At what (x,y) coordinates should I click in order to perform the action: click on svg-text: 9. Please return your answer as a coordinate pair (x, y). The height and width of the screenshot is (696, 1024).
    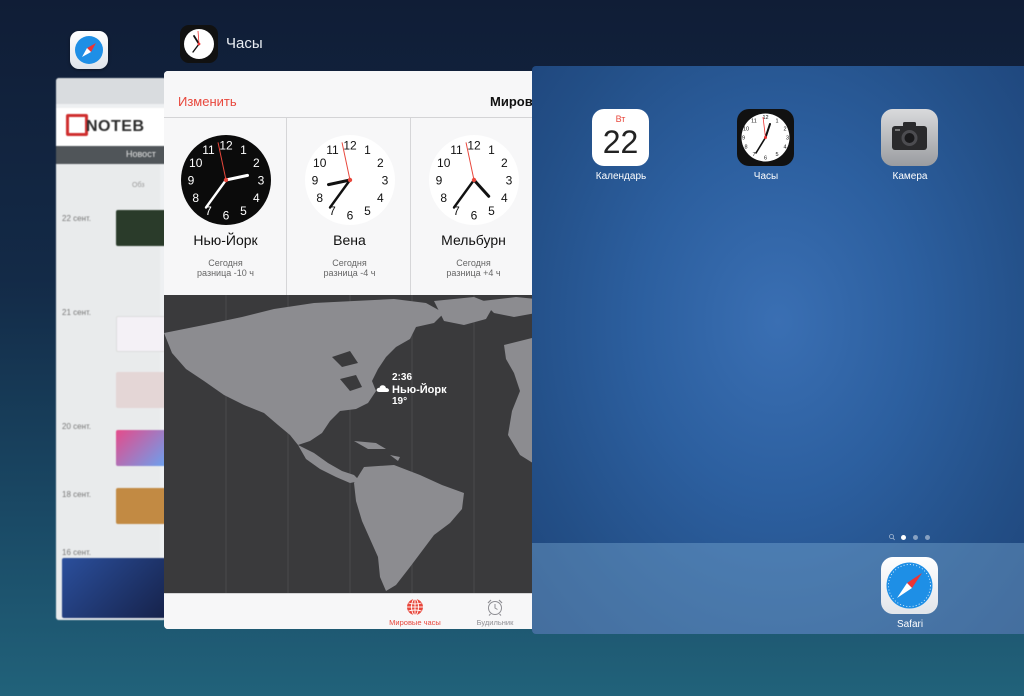
    Looking at the image, I should click on (743, 139).